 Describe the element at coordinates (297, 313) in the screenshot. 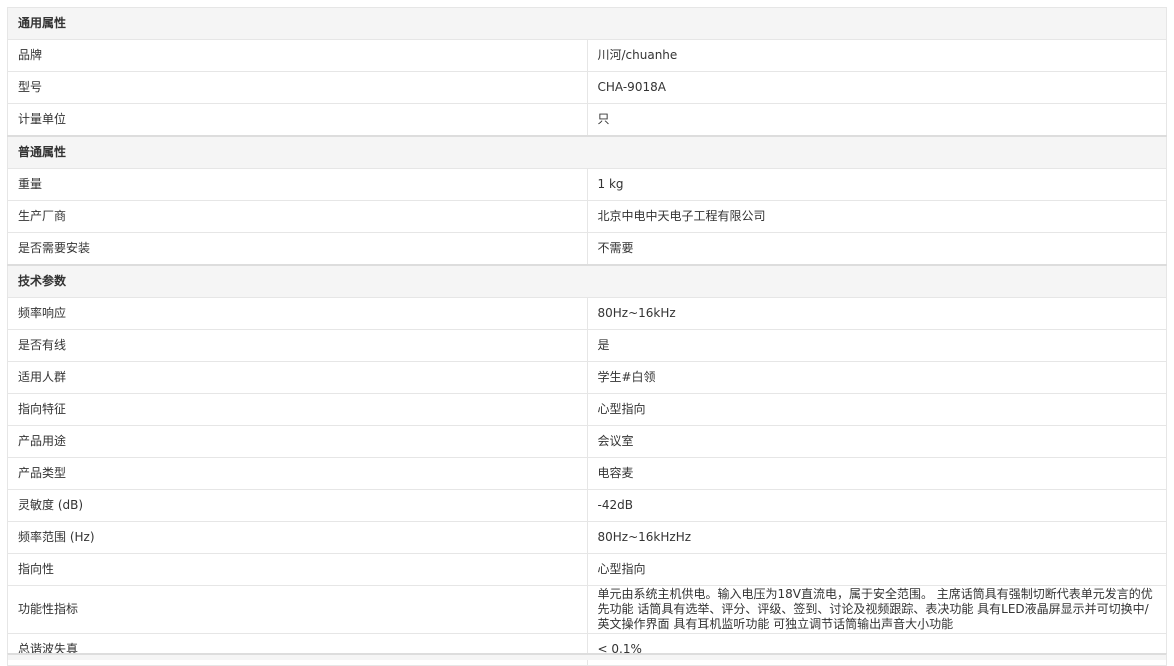

I see `attribute-name: 频率响应` at that location.